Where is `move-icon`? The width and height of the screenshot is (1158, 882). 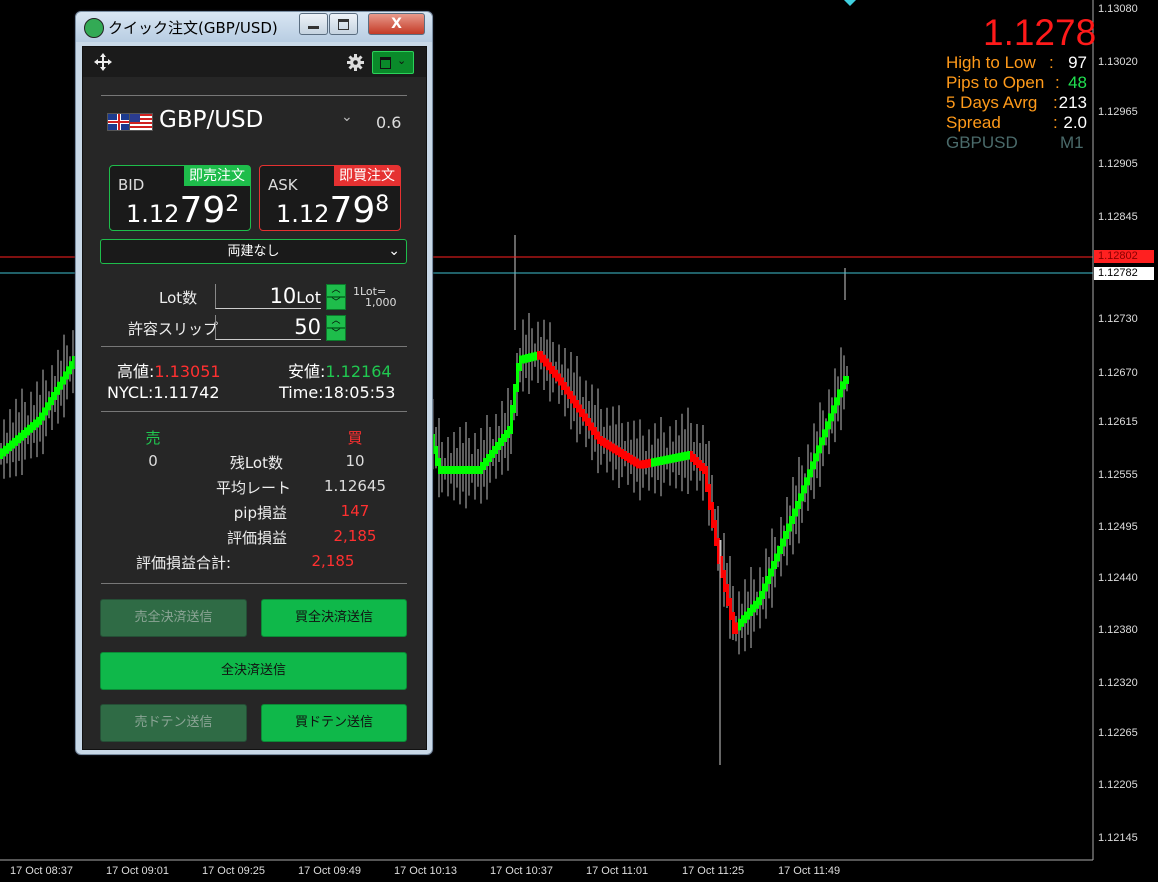
move-icon is located at coordinates (103, 62).